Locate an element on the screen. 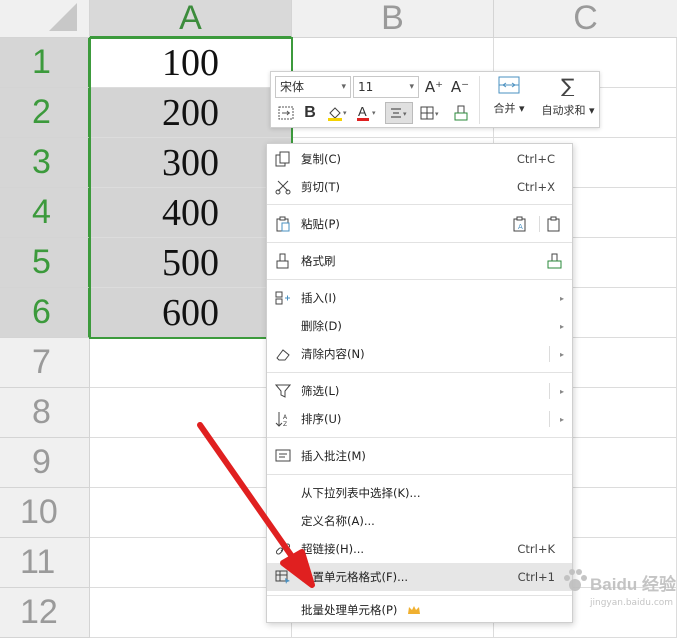 The width and height of the screenshot is (677, 638). cell-a10 is located at coordinates (191, 513).